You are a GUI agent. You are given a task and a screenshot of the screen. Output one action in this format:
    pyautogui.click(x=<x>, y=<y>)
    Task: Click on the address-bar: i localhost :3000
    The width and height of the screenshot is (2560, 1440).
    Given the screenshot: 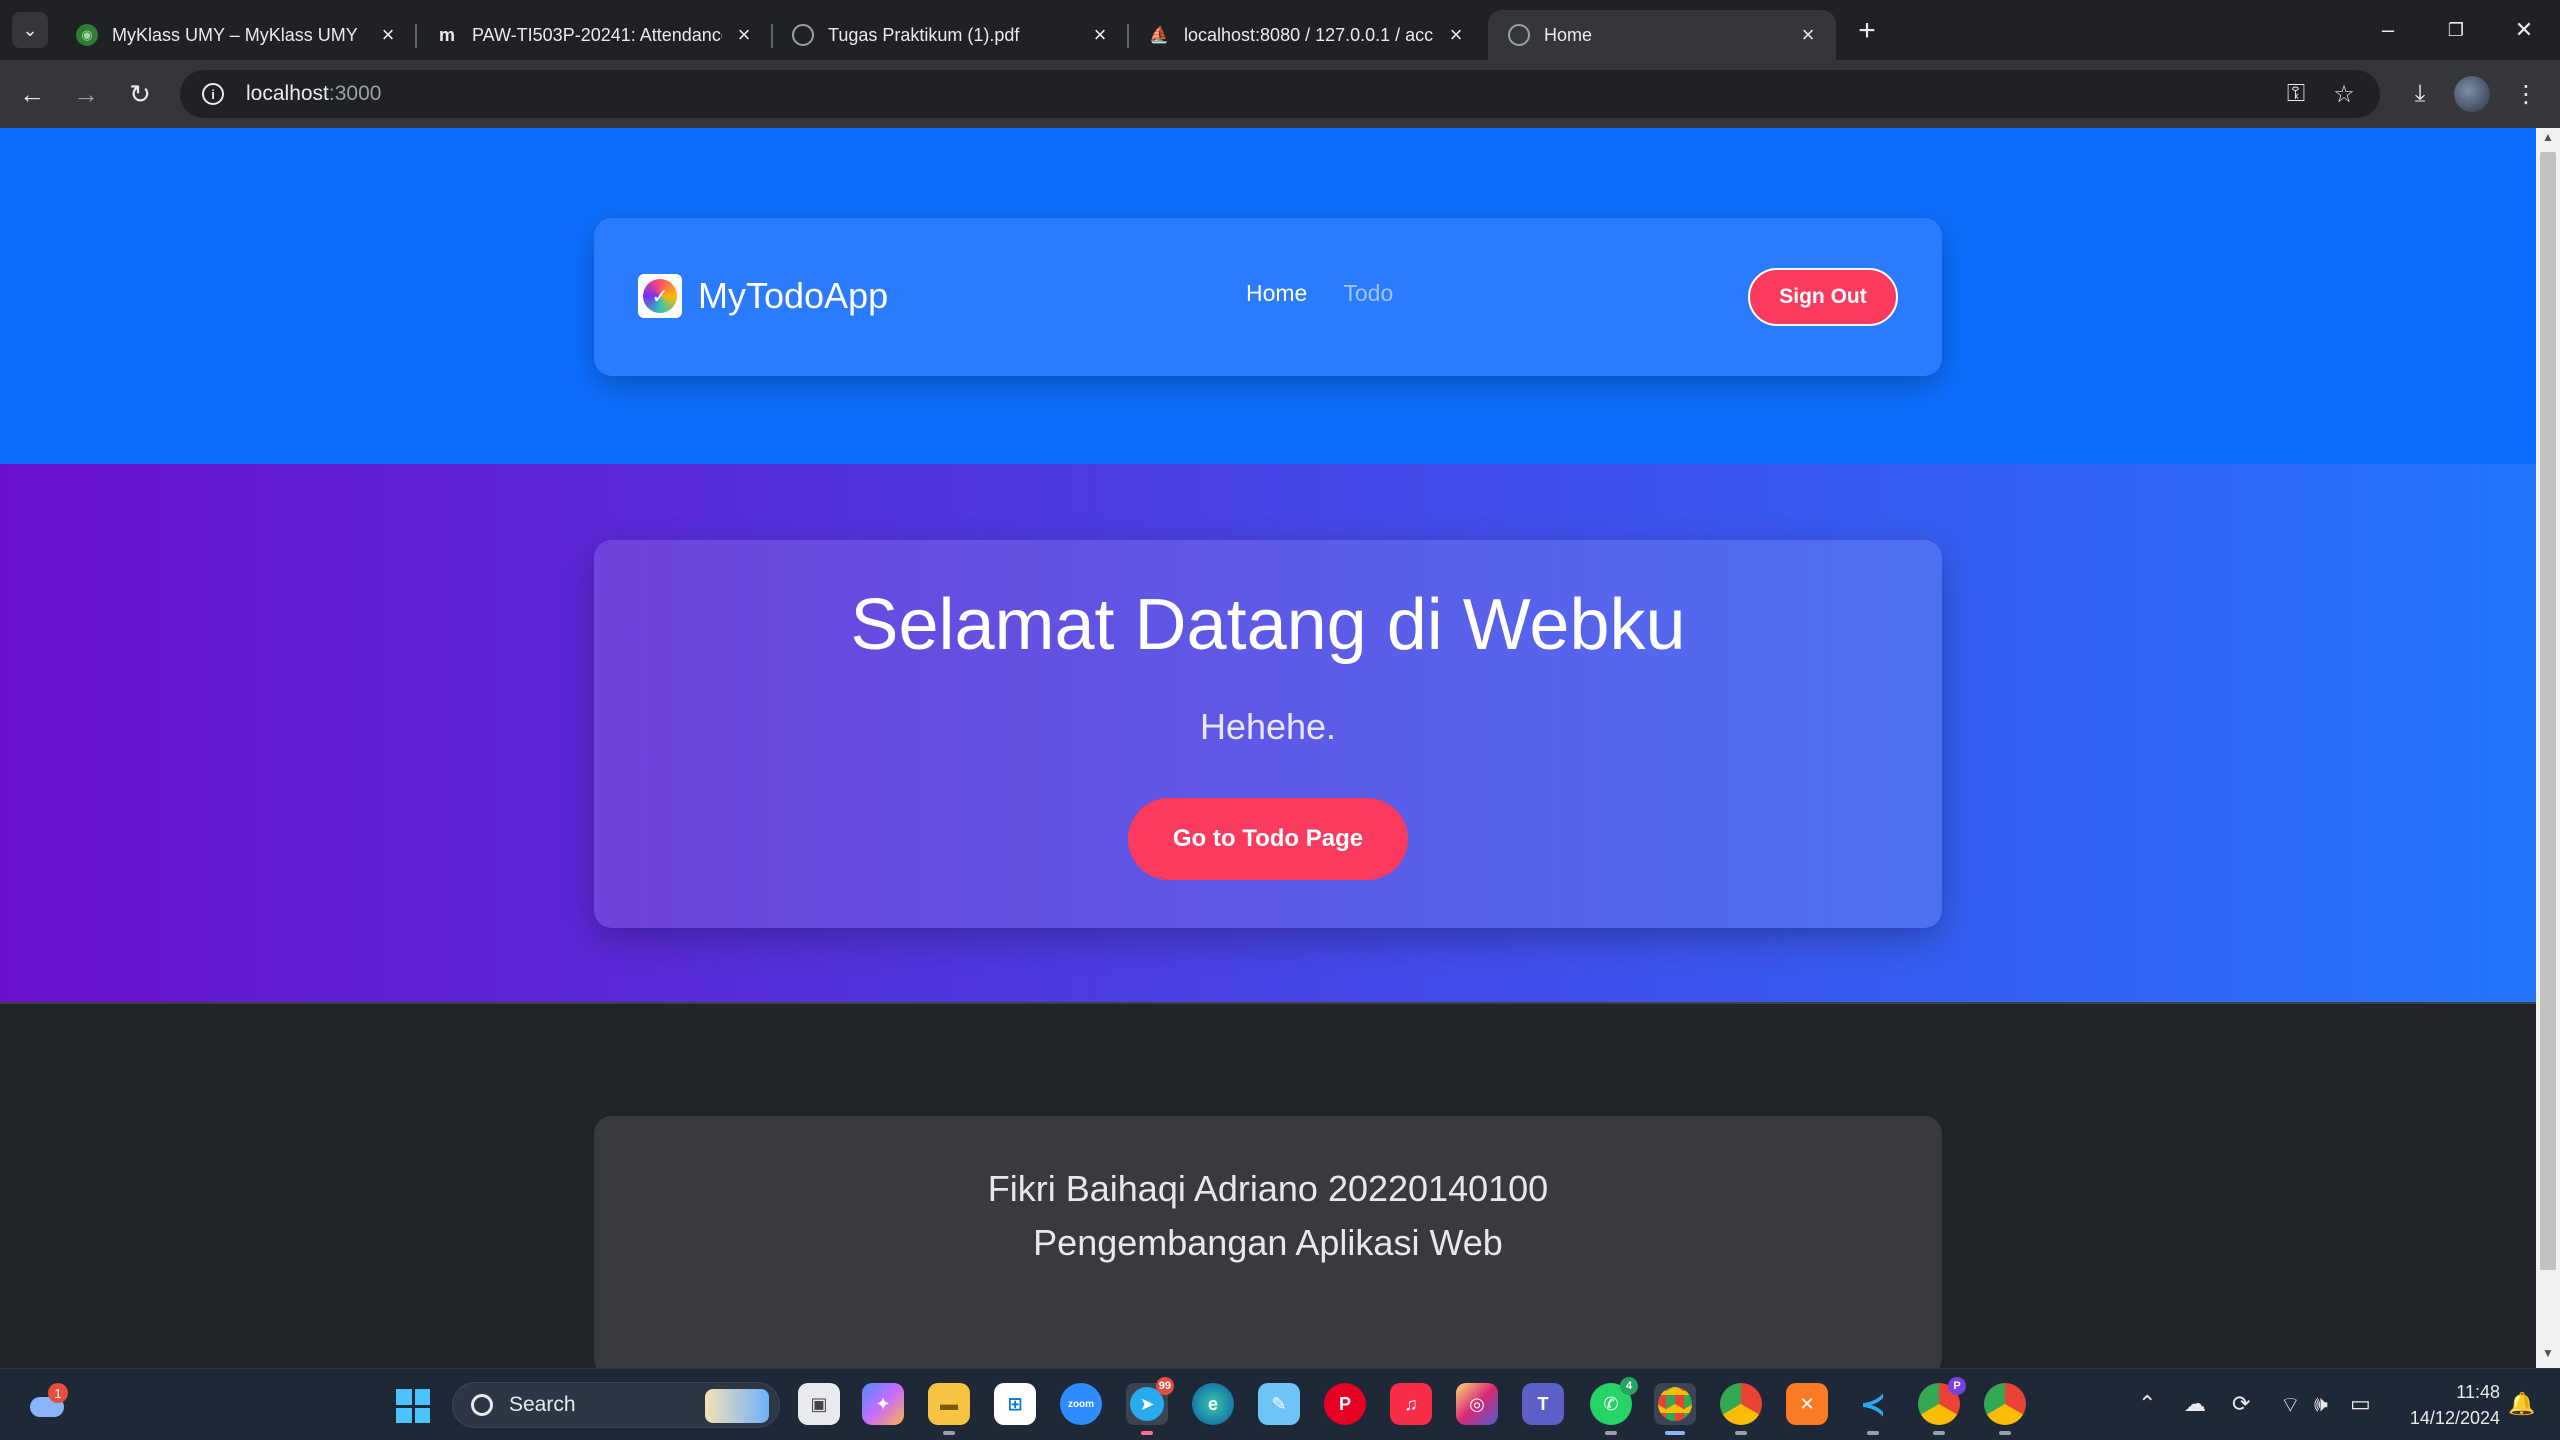 What is the action you would take?
    pyautogui.click(x=1280, y=94)
    